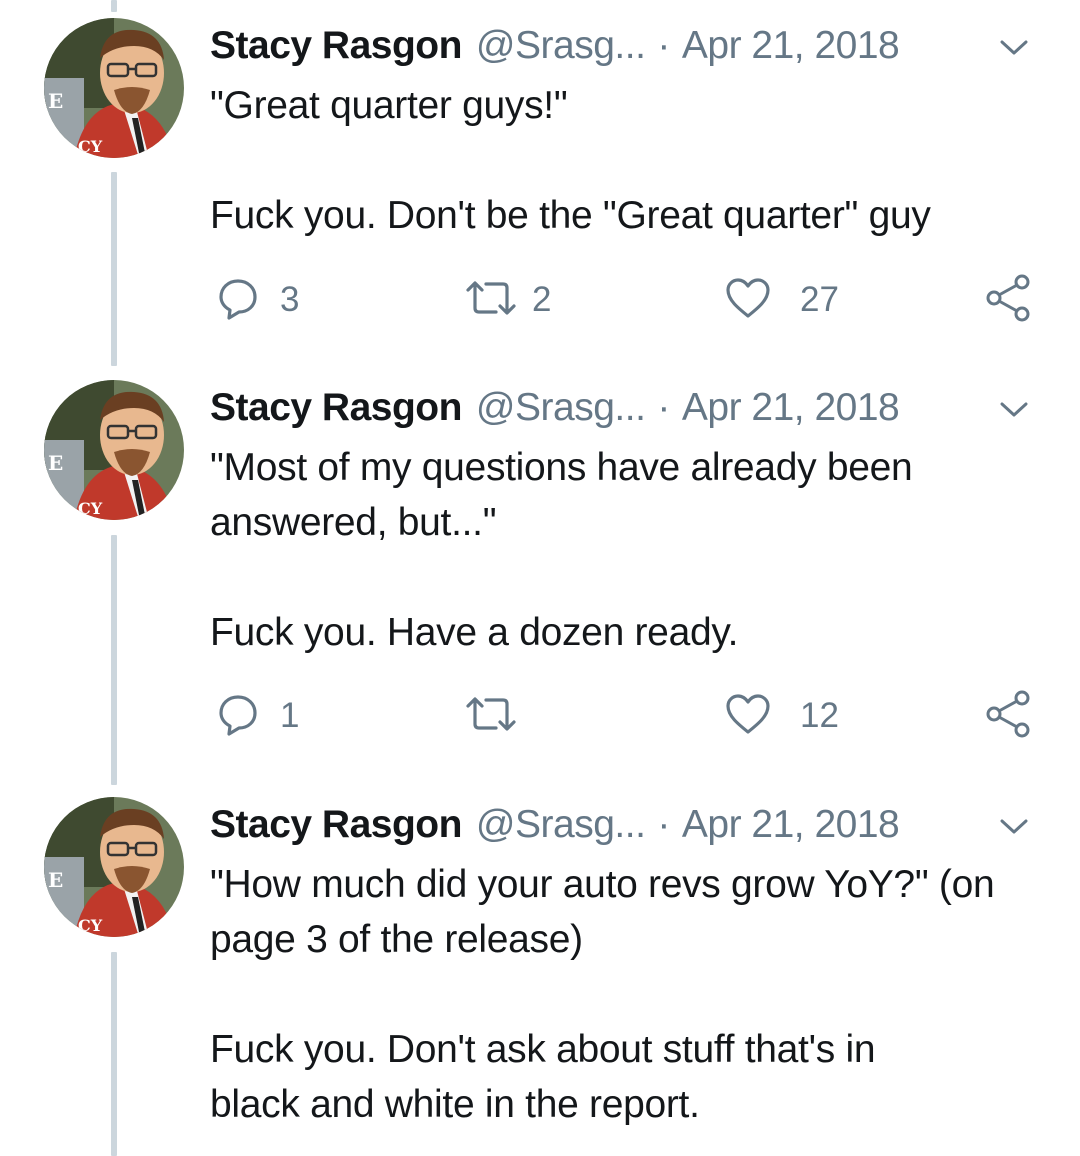 This screenshot has width=1080, height=1156. I want to click on retweet-button: 2, so click(507, 300).